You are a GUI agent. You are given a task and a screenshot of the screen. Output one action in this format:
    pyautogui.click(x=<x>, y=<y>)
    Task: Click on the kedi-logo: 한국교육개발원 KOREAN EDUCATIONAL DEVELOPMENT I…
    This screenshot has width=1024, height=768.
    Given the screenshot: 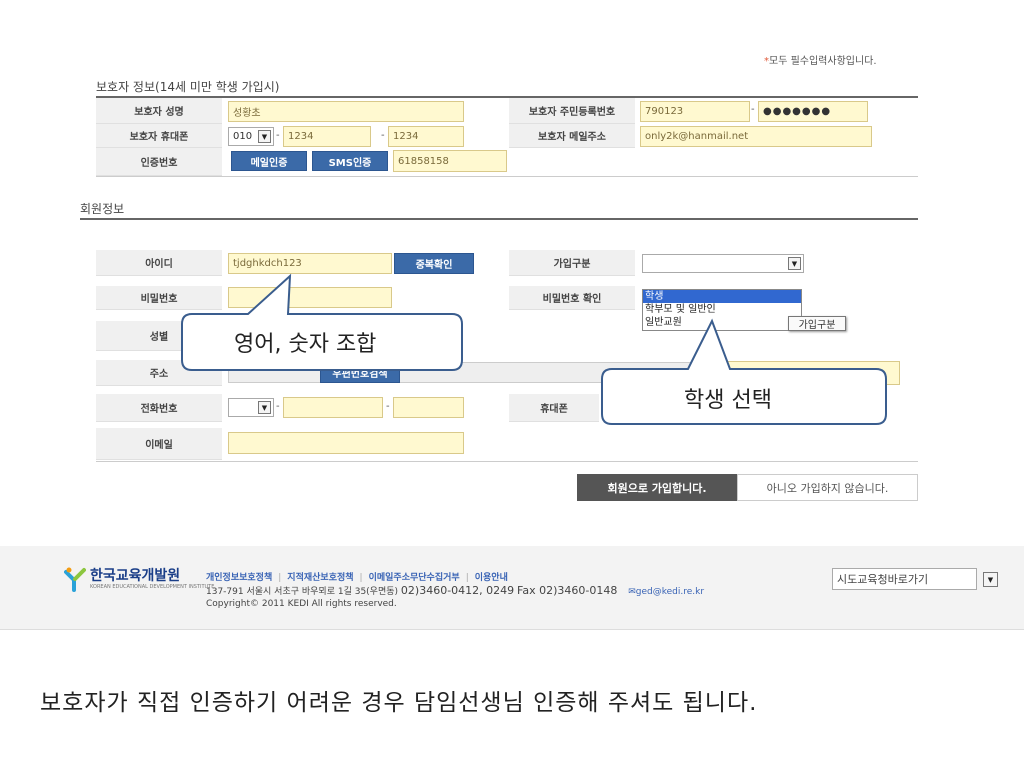 What is the action you would take?
    pyautogui.click(x=139, y=579)
    